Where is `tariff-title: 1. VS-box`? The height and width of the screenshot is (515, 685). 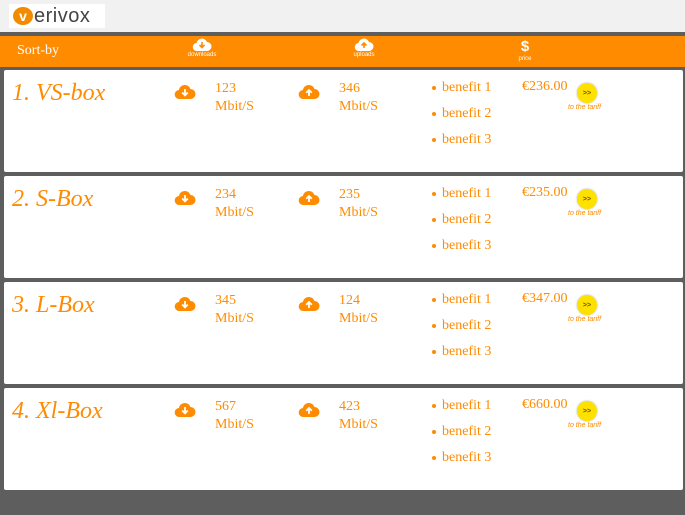 tariff-title: 1. VS-box is located at coordinates (59, 93).